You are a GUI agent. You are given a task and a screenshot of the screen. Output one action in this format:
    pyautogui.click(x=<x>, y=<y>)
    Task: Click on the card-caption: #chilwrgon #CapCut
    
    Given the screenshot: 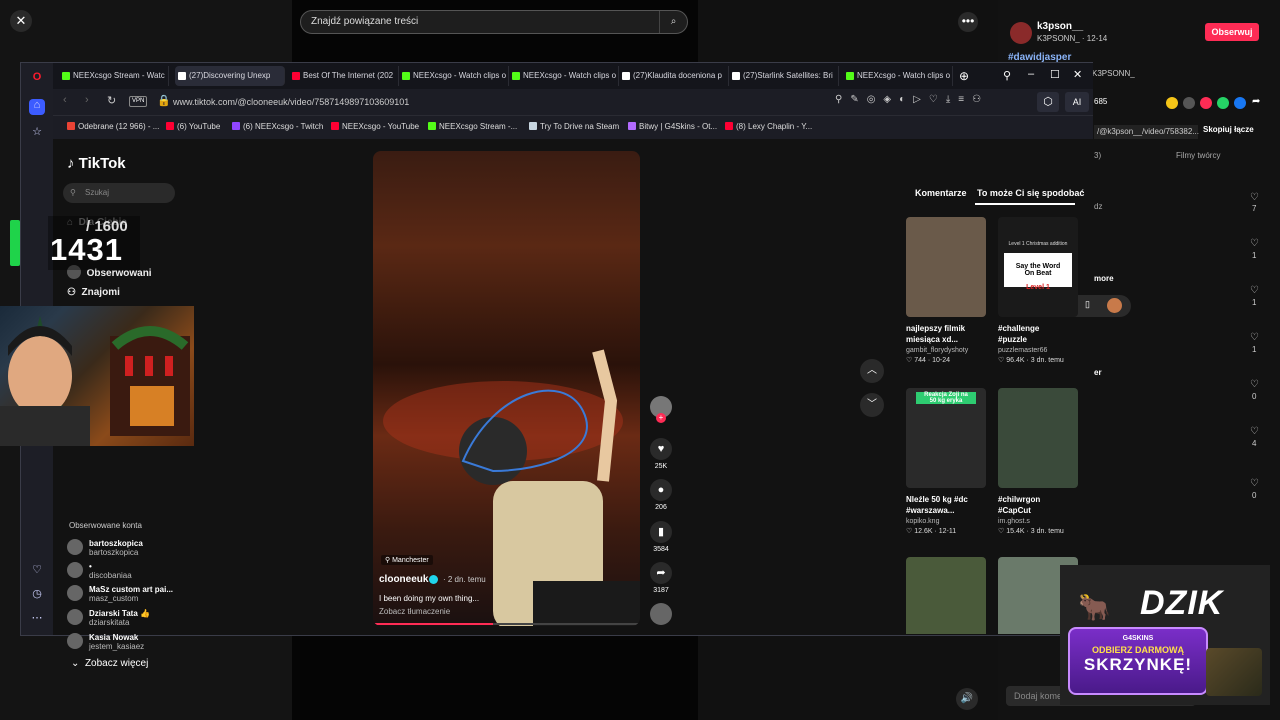 What is the action you would take?
    pyautogui.click(x=1019, y=505)
    